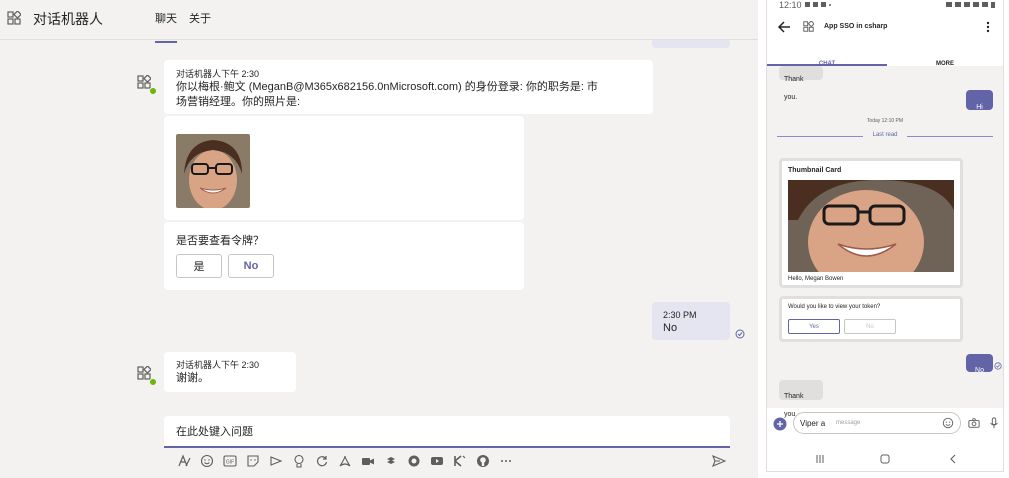 The width and height of the screenshot is (1009, 478). What do you see at coordinates (814, 326) in the screenshot?
I see `yes-button: Yes` at bounding box center [814, 326].